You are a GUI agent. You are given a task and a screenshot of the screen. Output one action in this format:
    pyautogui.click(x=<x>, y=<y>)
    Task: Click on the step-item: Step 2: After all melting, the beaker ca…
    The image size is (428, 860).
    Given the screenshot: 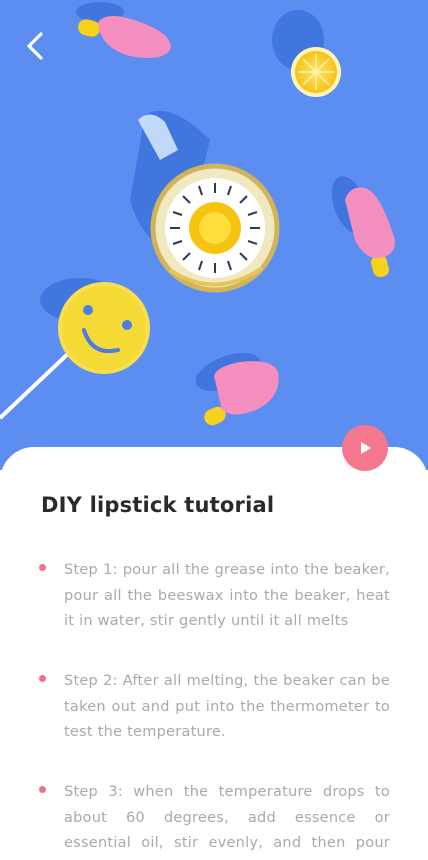 What is the action you would take?
    pyautogui.click(x=214, y=724)
    